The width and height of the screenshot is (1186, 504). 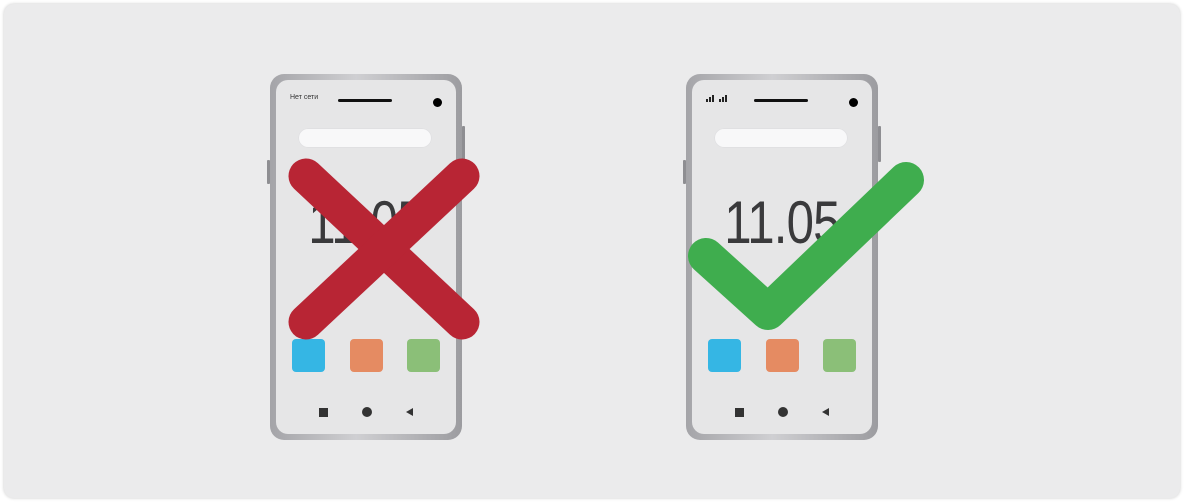 What do you see at coordinates (716, 98) in the screenshot?
I see `signal-bars-icon` at bounding box center [716, 98].